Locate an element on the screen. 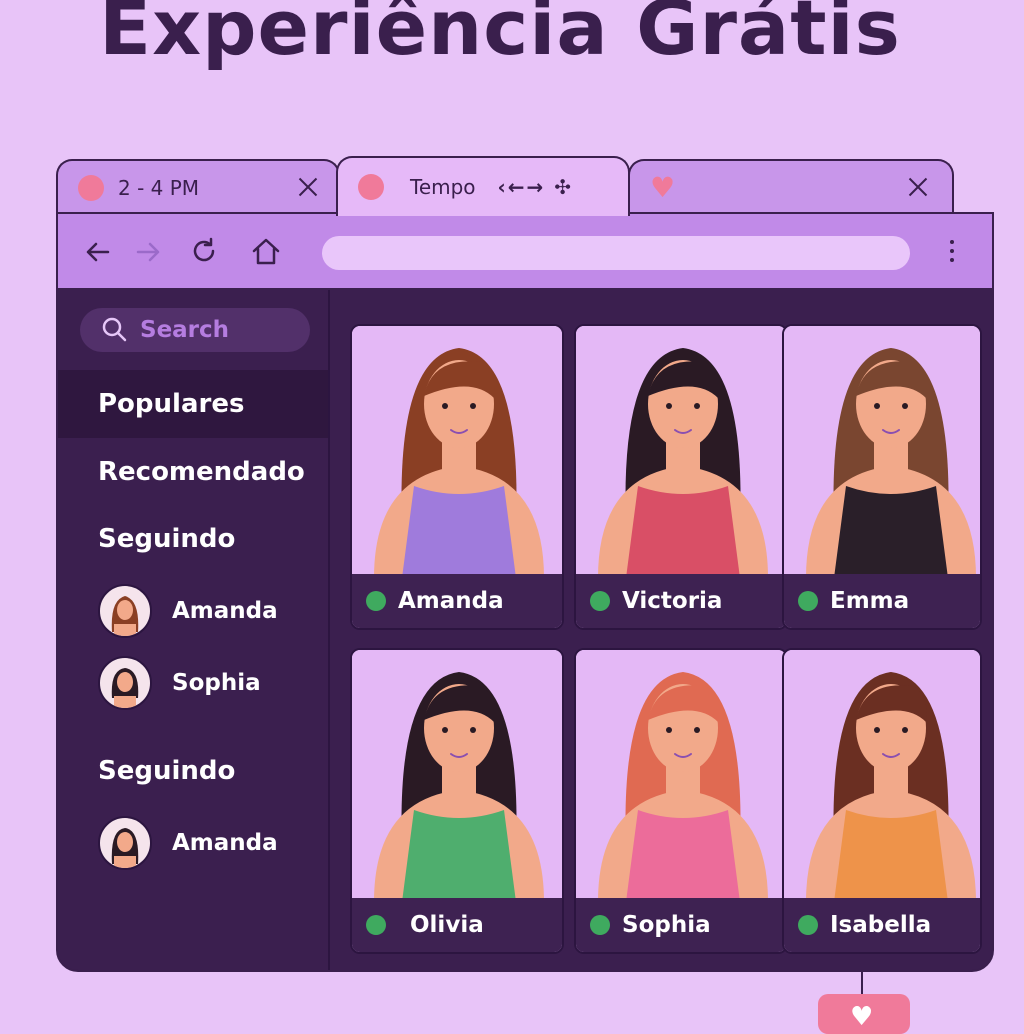 The height and width of the screenshot is (1034, 1024). address-bar is located at coordinates (616, 253).